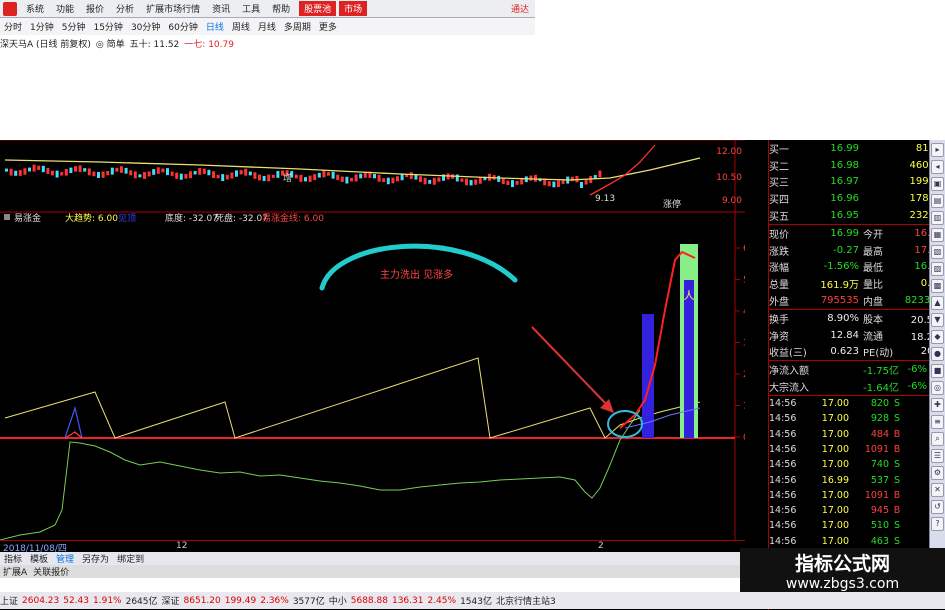 The image size is (945, 610). I want to click on menu-item-analysis: 分析, so click(125, 8).